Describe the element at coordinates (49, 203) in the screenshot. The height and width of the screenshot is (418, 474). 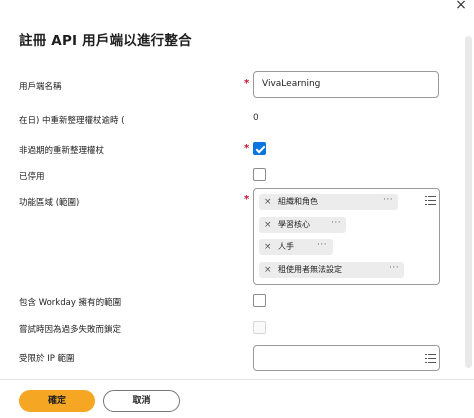
I see `scope-label: 功能區域 (範圍)` at that location.